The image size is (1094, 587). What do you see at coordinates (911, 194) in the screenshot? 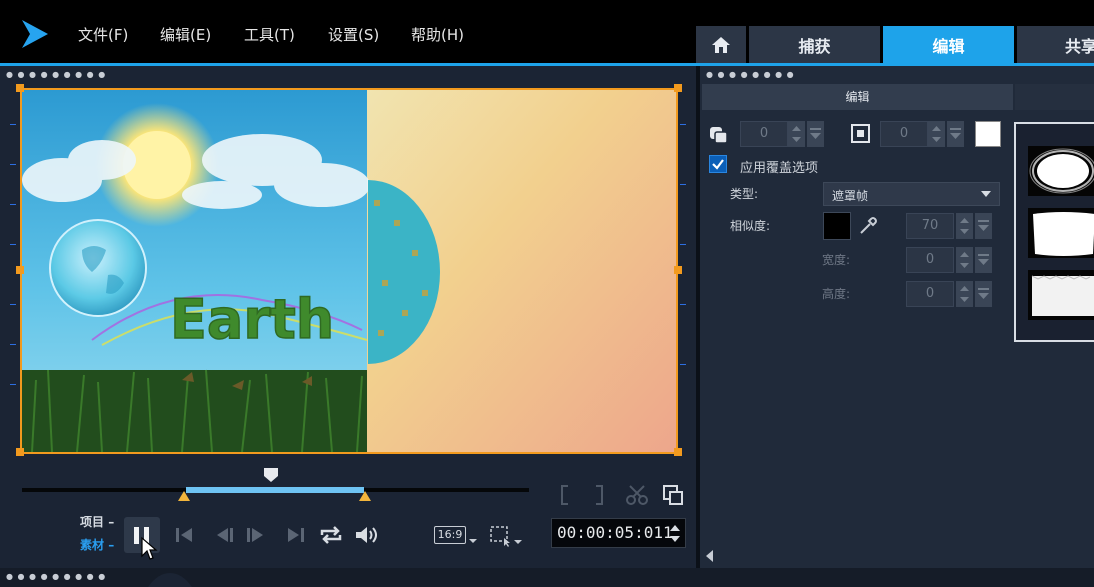
I see `overlay-type-select: 遮罩帧` at bounding box center [911, 194].